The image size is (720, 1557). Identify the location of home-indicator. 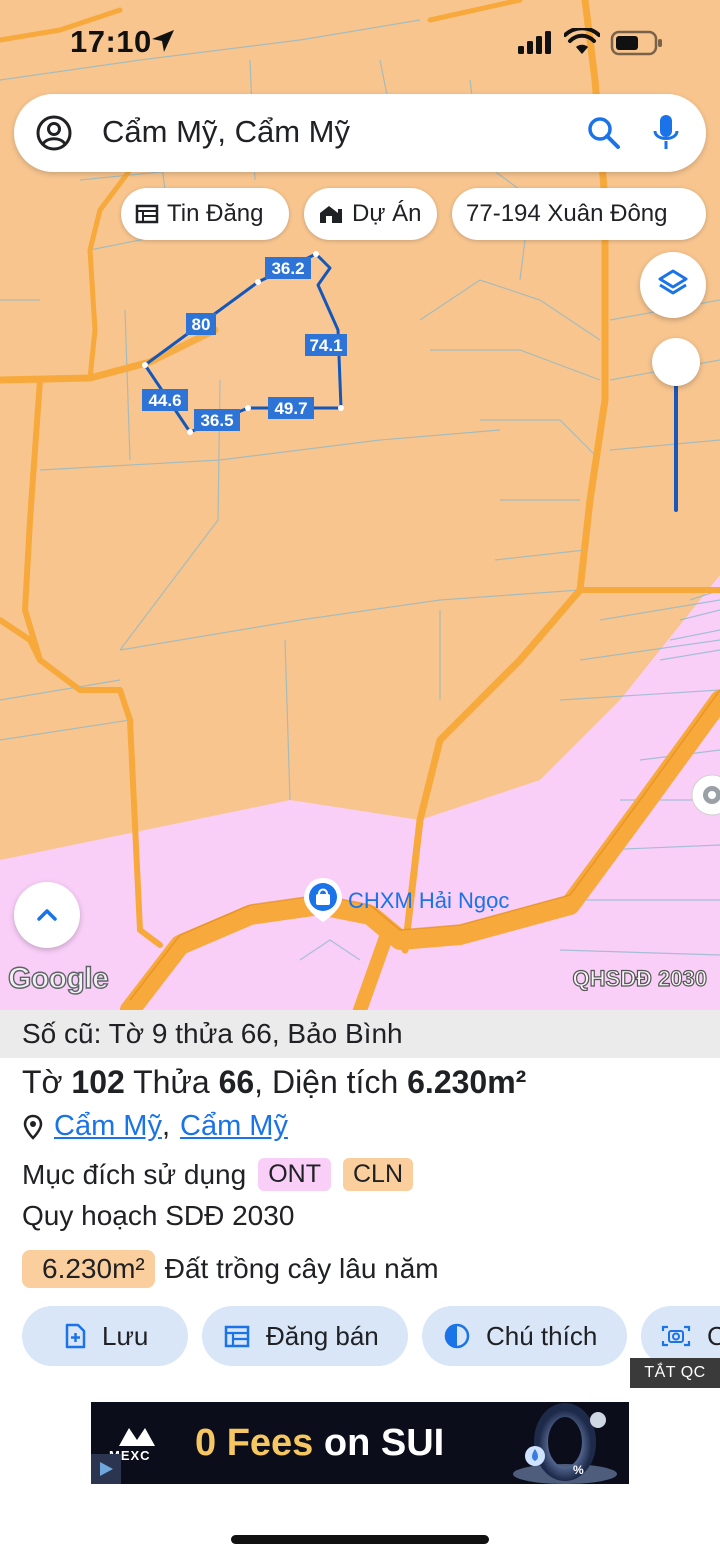
(360, 1539).